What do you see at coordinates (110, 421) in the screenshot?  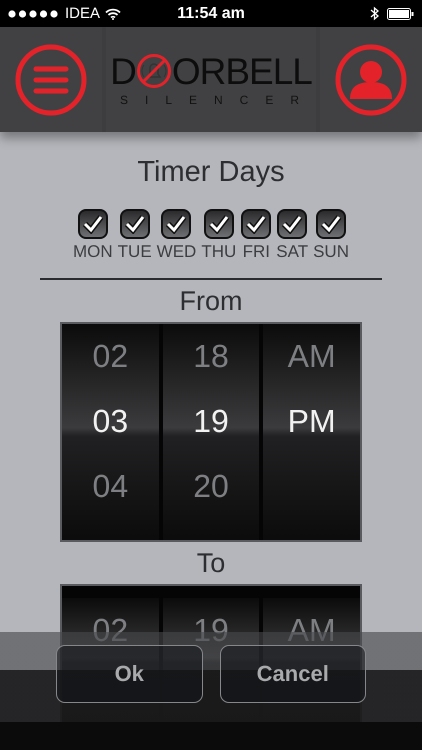 I see `picker-value: 03` at bounding box center [110, 421].